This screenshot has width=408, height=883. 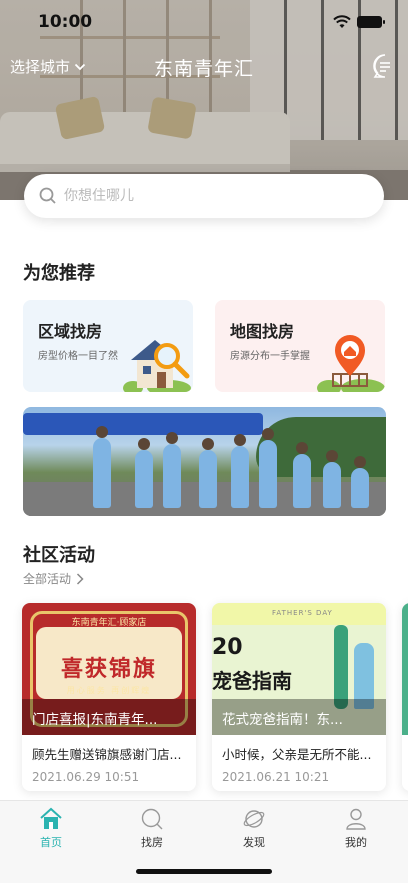 I want to click on tab-mine-label: 我的, so click(x=356, y=842).